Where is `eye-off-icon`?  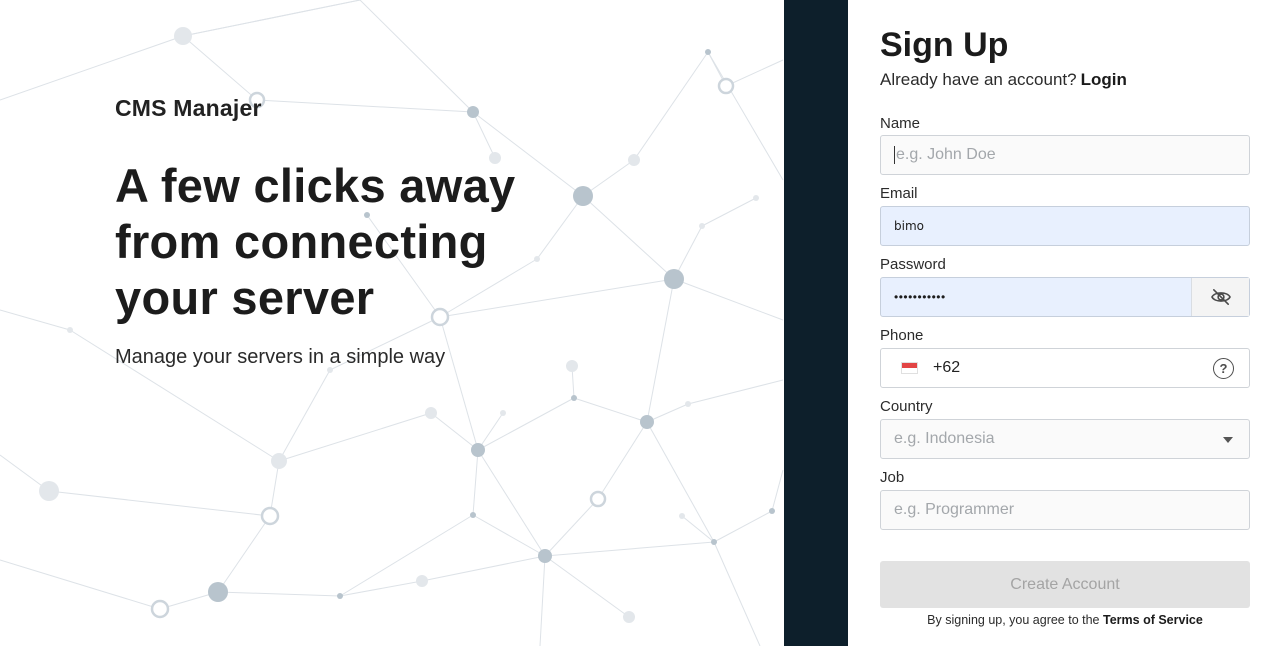 eye-off-icon is located at coordinates (1220, 297).